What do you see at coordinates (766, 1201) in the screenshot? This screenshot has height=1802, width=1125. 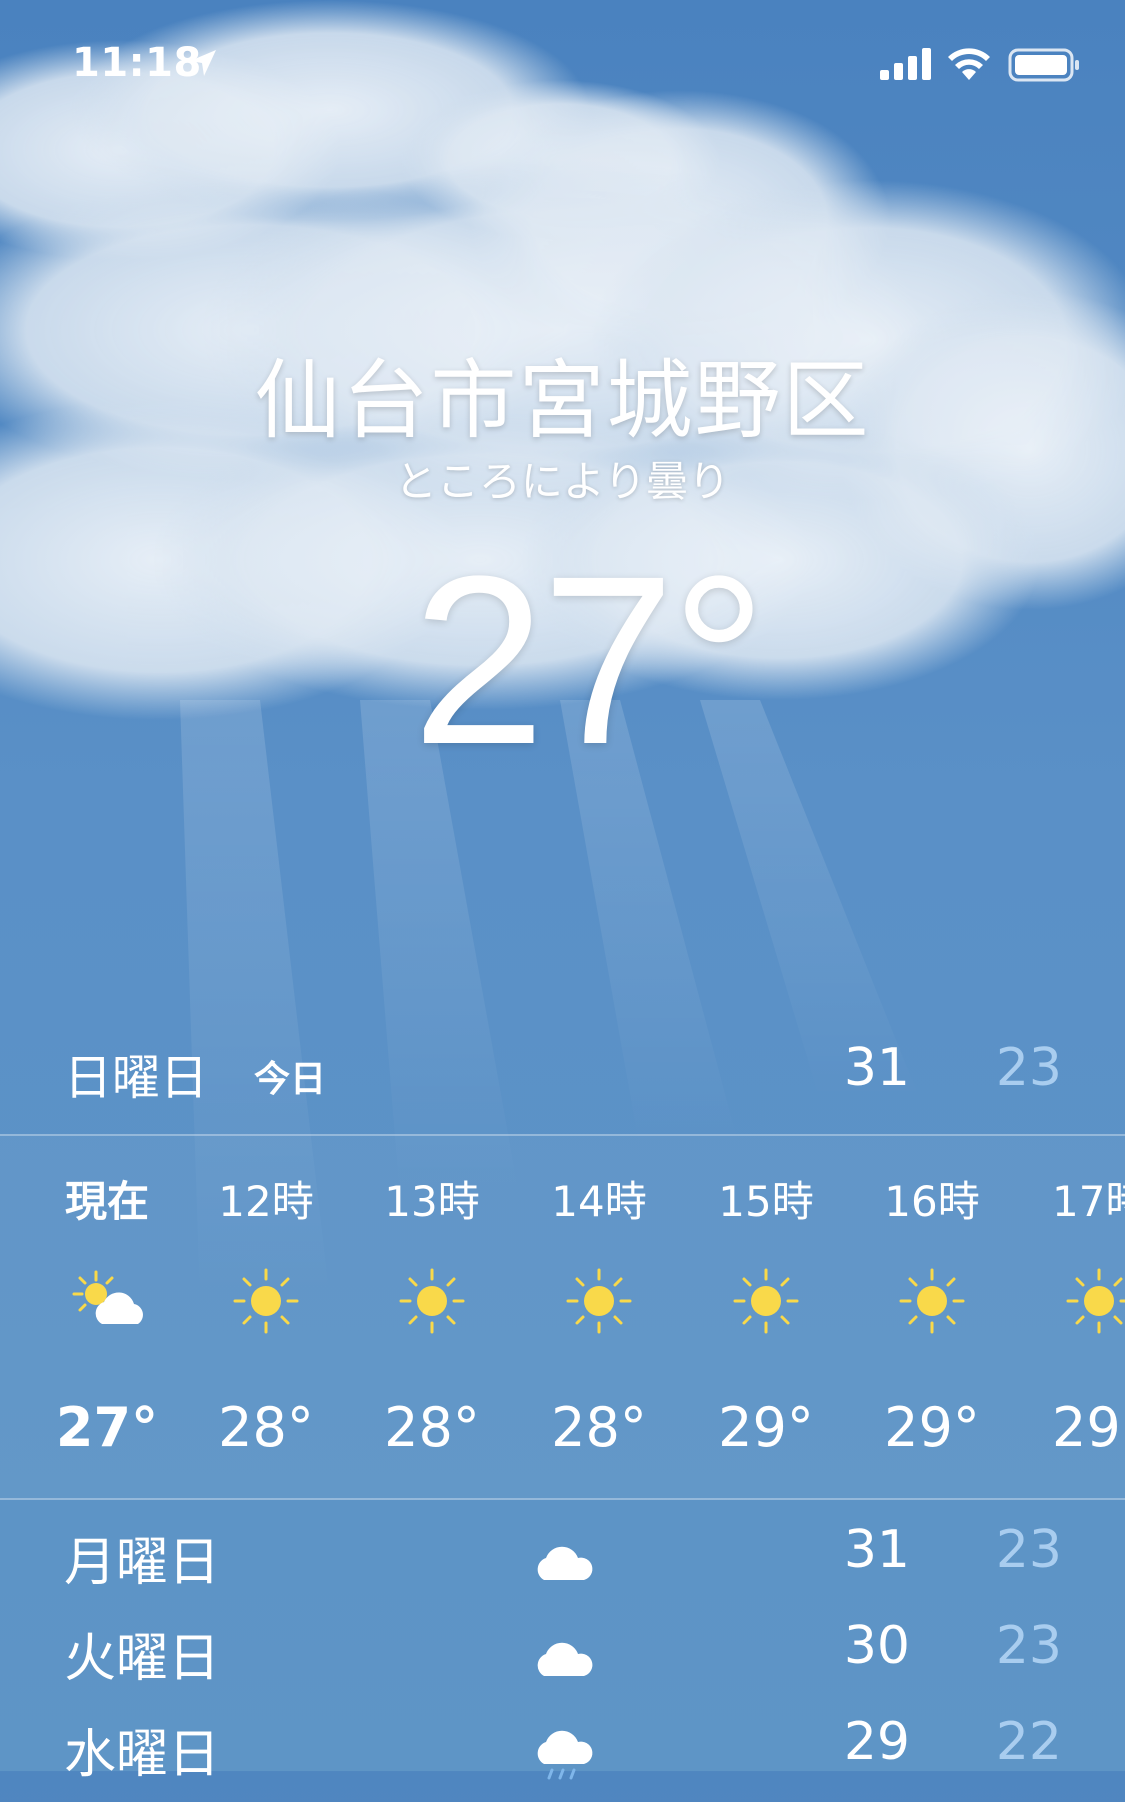 I see `hour-label: 15時` at bounding box center [766, 1201].